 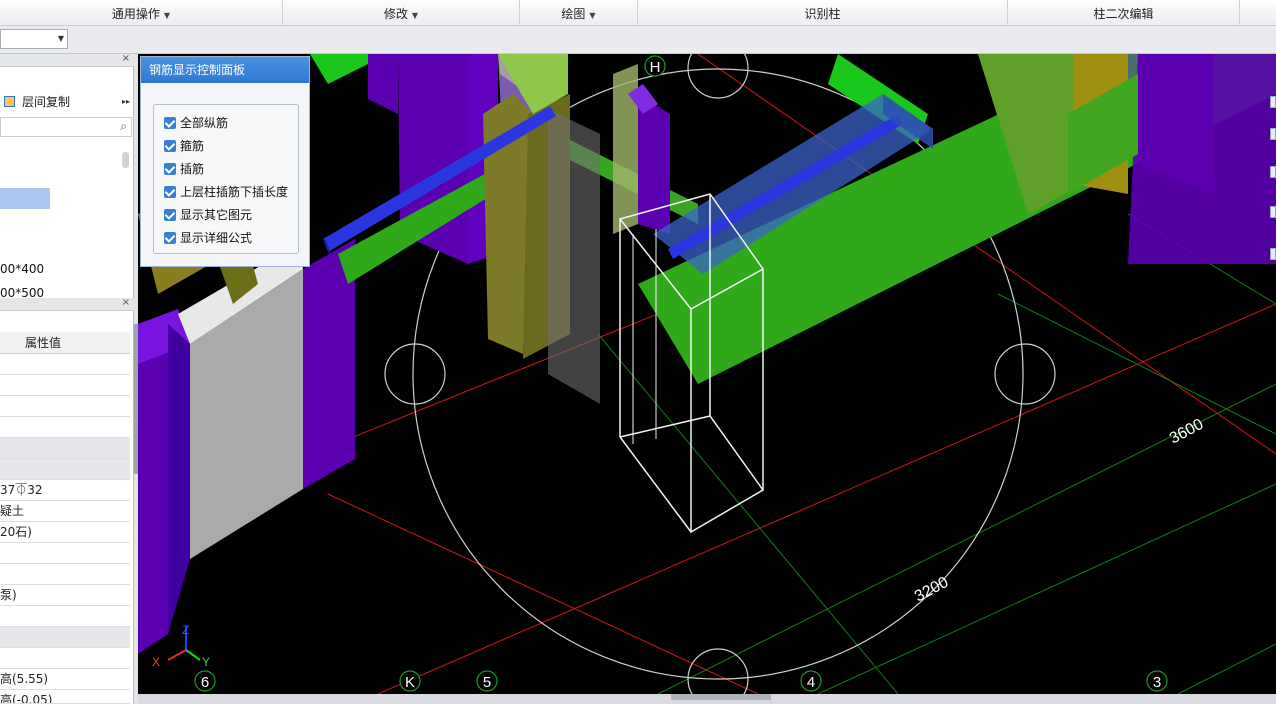 What do you see at coordinates (26, 698) in the screenshot?
I see `property-value: 高(-0.05)` at bounding box center [26, 698].